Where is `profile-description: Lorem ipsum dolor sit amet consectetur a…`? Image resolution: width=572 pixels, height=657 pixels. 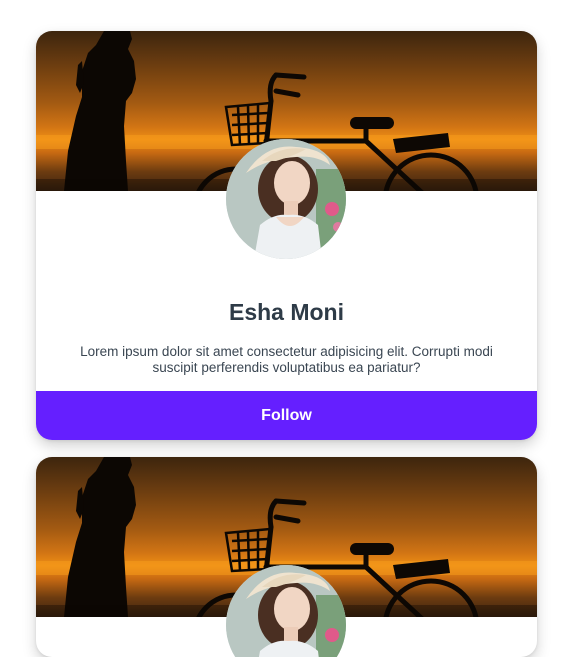 profile-description: Lorem ipsum dolor sit amet consectetur a… is located at coordinates (286, 359).